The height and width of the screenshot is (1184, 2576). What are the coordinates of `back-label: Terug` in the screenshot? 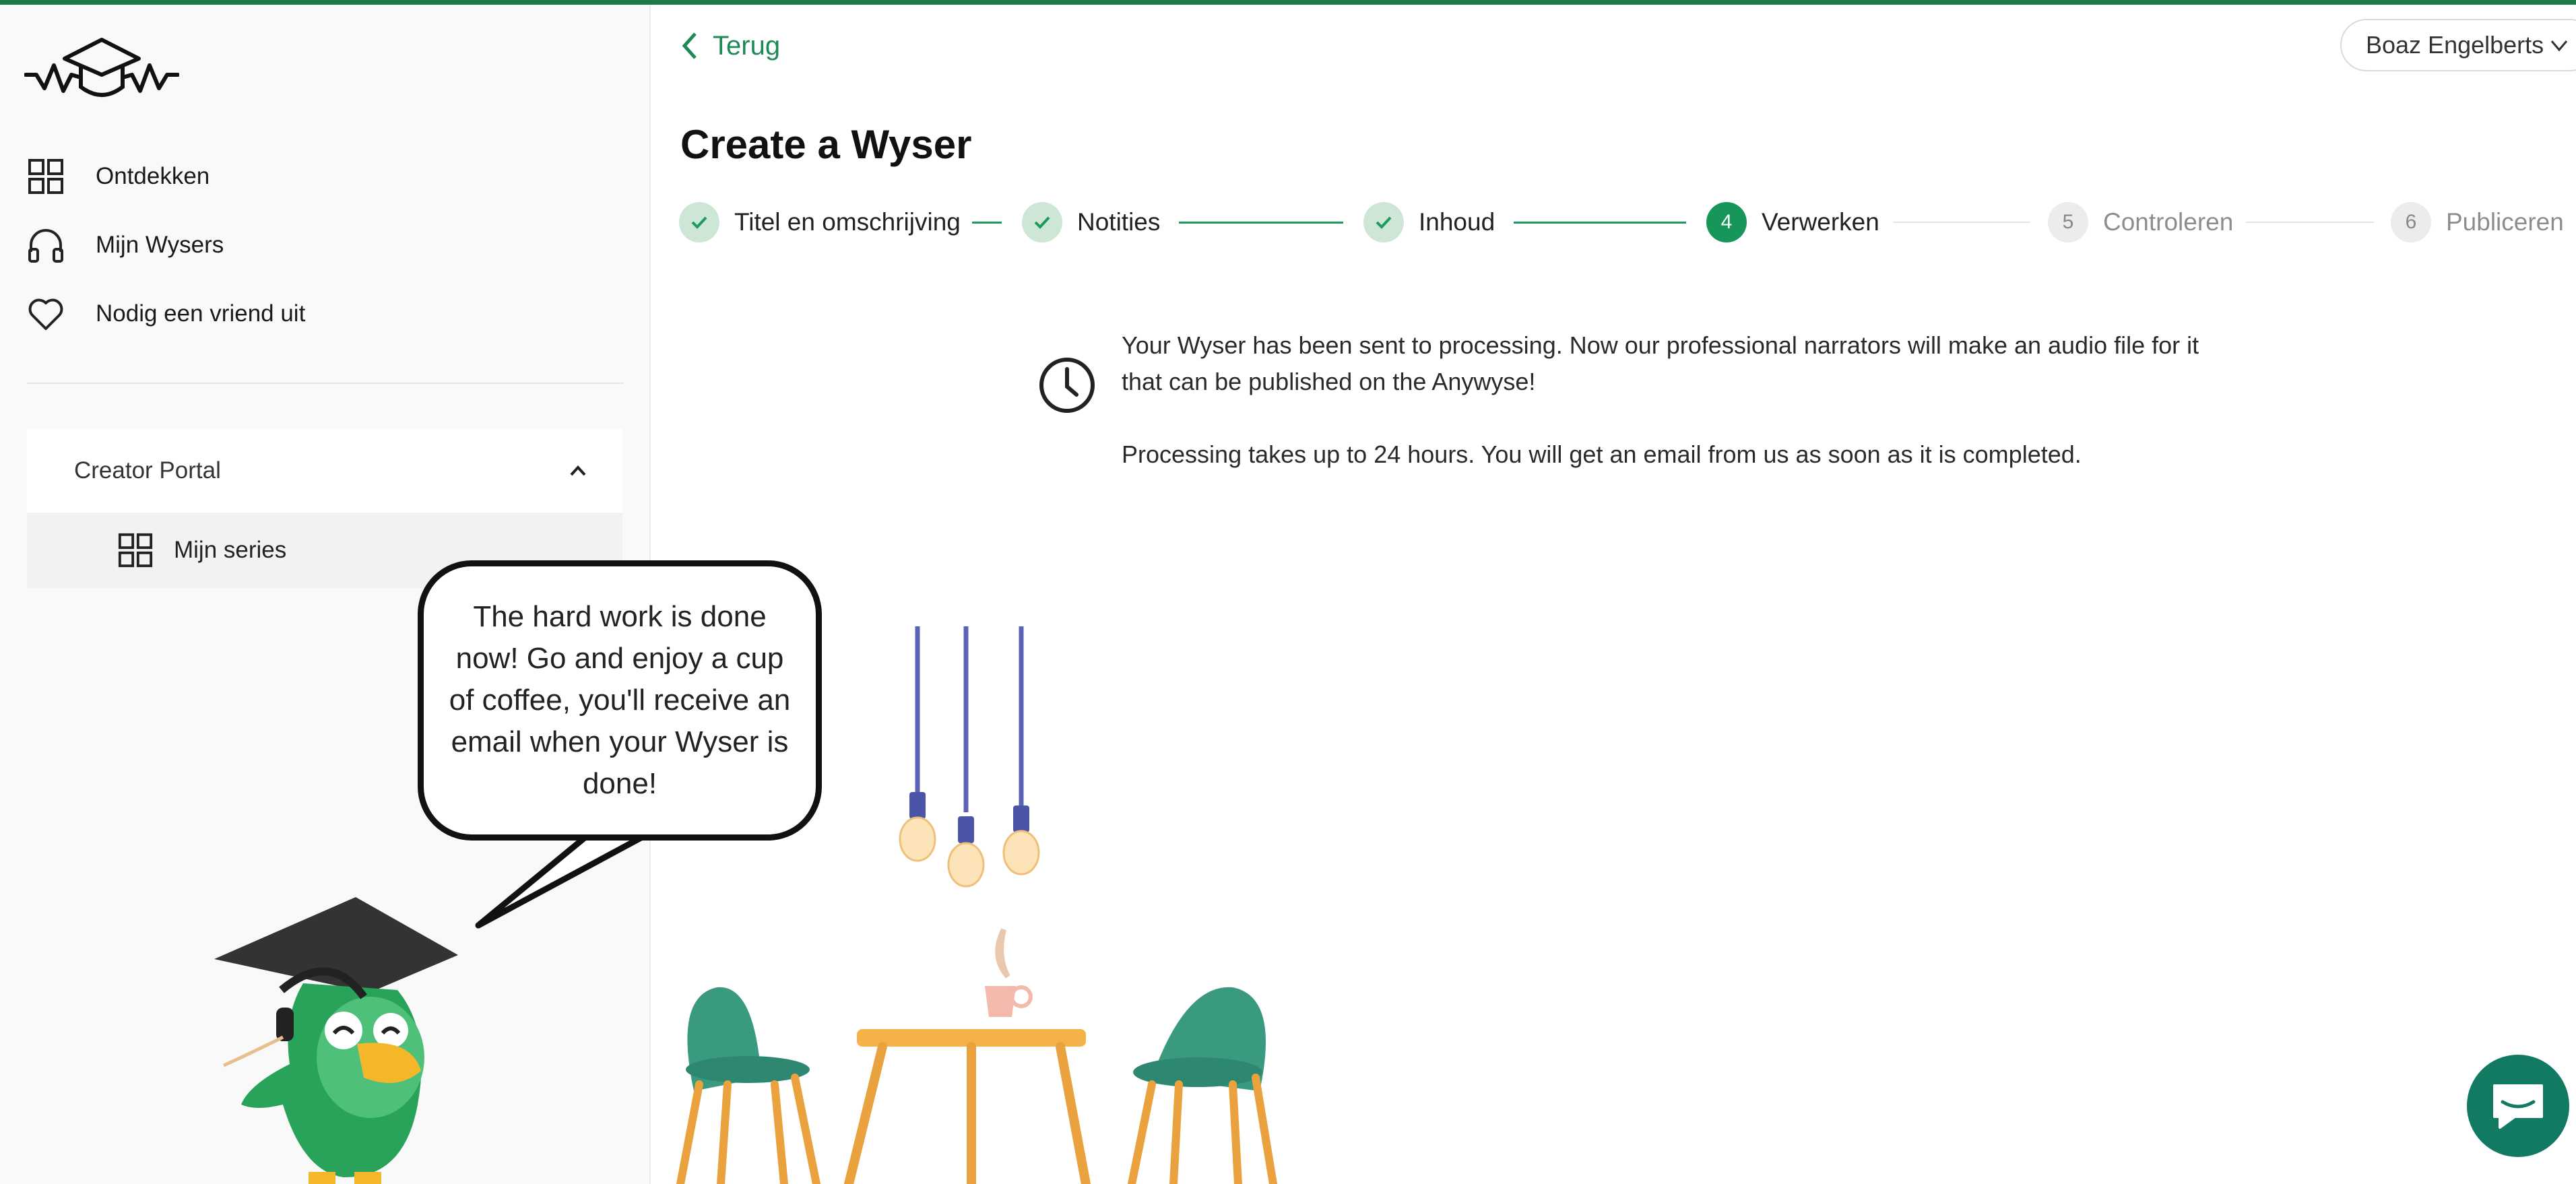 It's located at (747, 45).